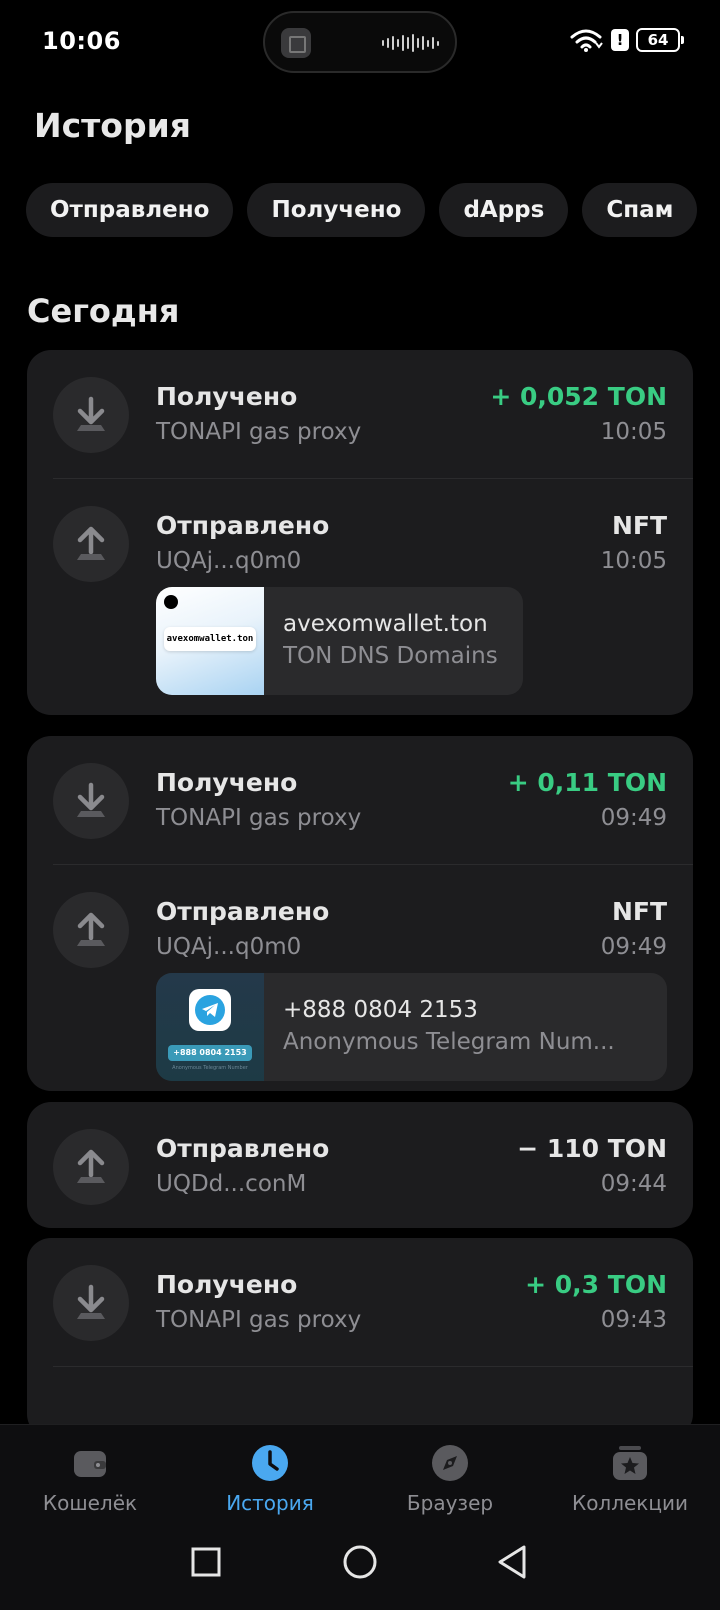  What do you see at coordinates (586, 40) in the screenshot?
I see `wifi-icon` at bounding box center [586, 40].